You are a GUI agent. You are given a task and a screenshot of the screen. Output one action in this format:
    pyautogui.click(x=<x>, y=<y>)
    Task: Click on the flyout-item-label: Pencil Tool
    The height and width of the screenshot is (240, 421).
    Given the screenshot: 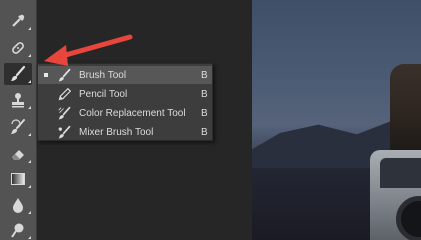 What is the action you would take?
    pyautogui.click(x=103, y=94)
    